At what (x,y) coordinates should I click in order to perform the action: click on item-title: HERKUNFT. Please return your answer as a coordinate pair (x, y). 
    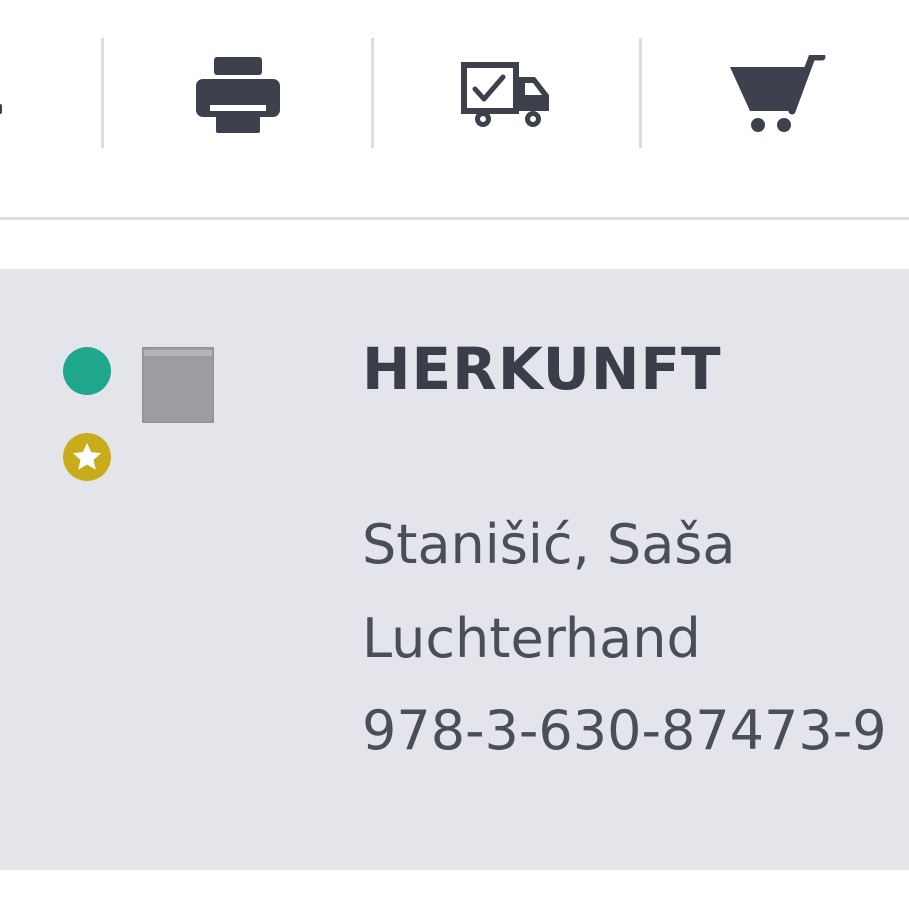
    Looking at the image, I should click on (542, 369).